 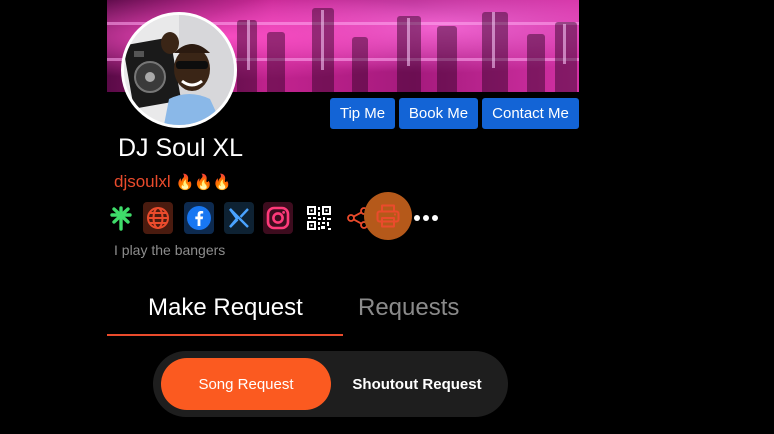 What do you see at coordinates (417, 384) in the screenshot?
I see `shoutout-request-button: Shoutout Request` at bounding box center [417, 384].